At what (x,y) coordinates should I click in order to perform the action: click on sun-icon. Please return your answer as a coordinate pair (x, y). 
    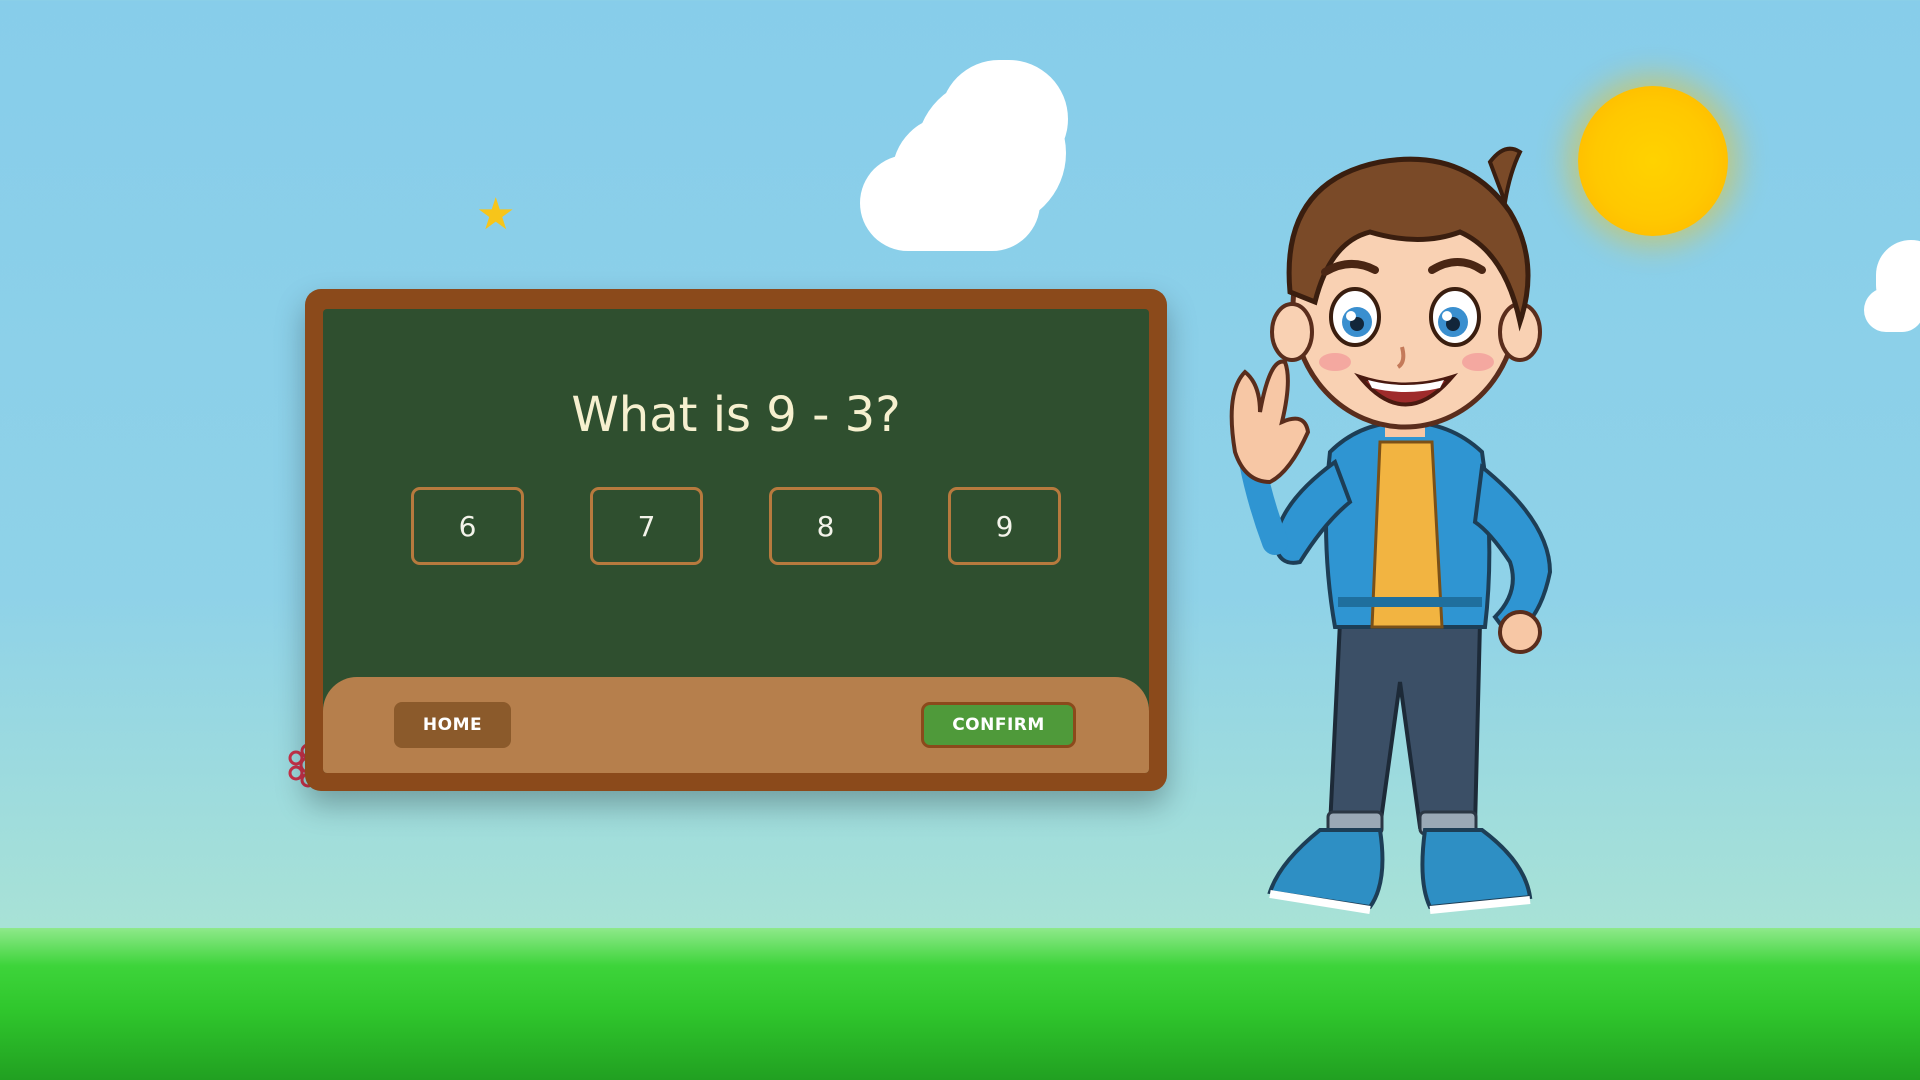
    Looking at the image, I should click on (1653, 161).